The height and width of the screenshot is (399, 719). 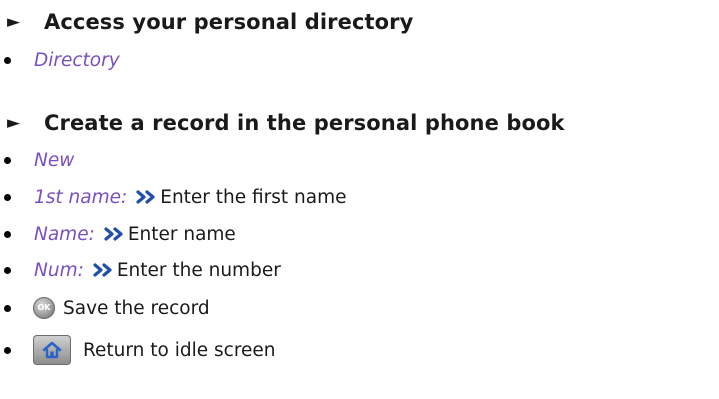 I want to click on instruction-text: Return to idle screen, so click(x=179, y=350).